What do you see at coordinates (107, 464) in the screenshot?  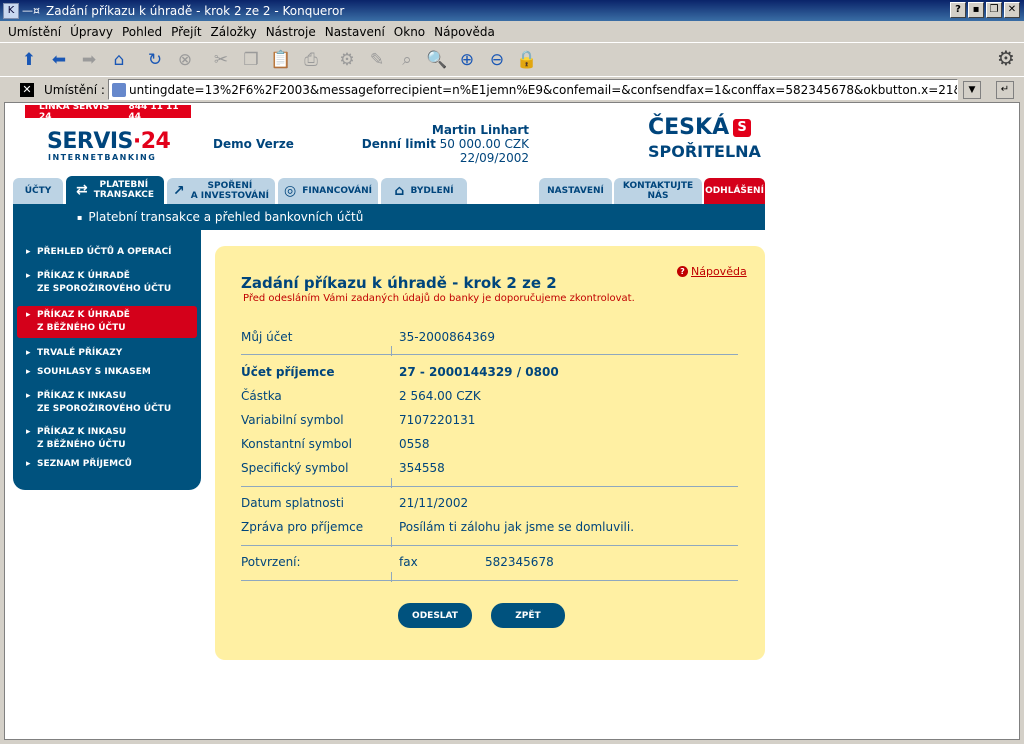 I see `menu-recipients-list: SEZNAM PŘÍJEMCŮ` at bounding box center [107, 464].